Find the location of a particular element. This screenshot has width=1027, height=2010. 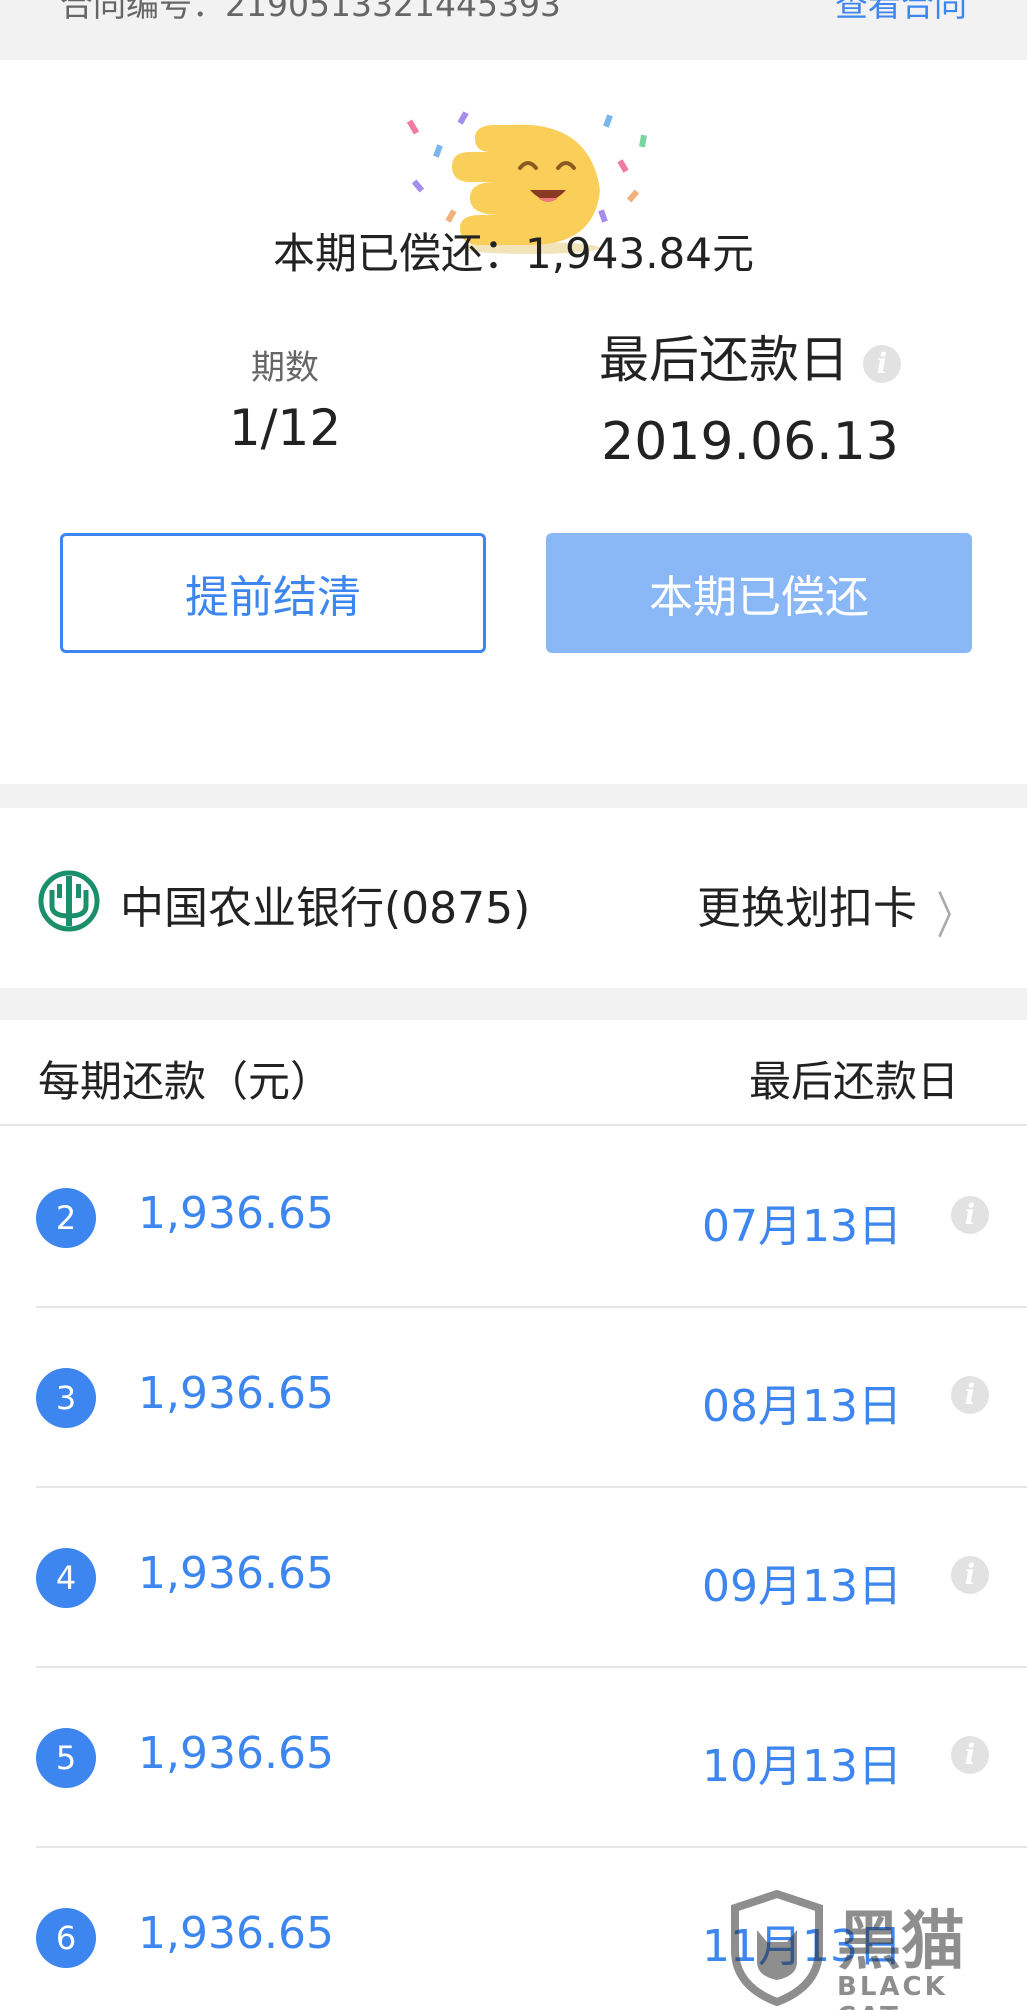

period-number-badge: 3 is located at coordinates (66, 1398).